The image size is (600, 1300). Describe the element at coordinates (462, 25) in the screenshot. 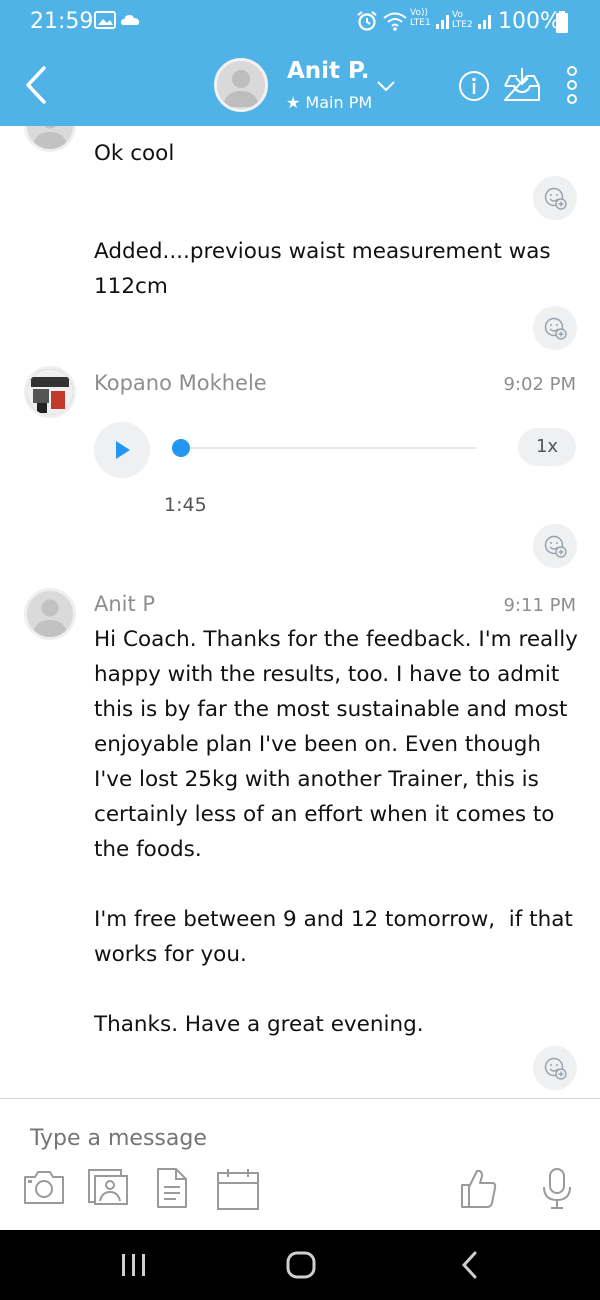

I see `lte2-label: LTE2` at that location.